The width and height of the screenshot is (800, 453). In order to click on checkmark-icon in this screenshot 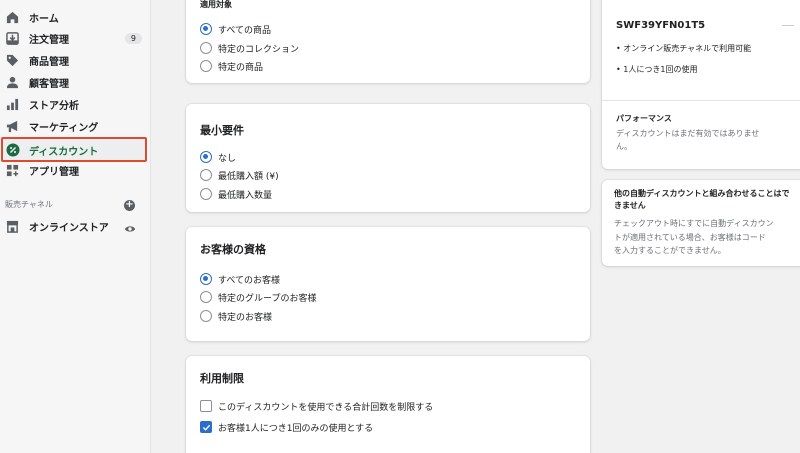, I will do `click(206, 427)`.